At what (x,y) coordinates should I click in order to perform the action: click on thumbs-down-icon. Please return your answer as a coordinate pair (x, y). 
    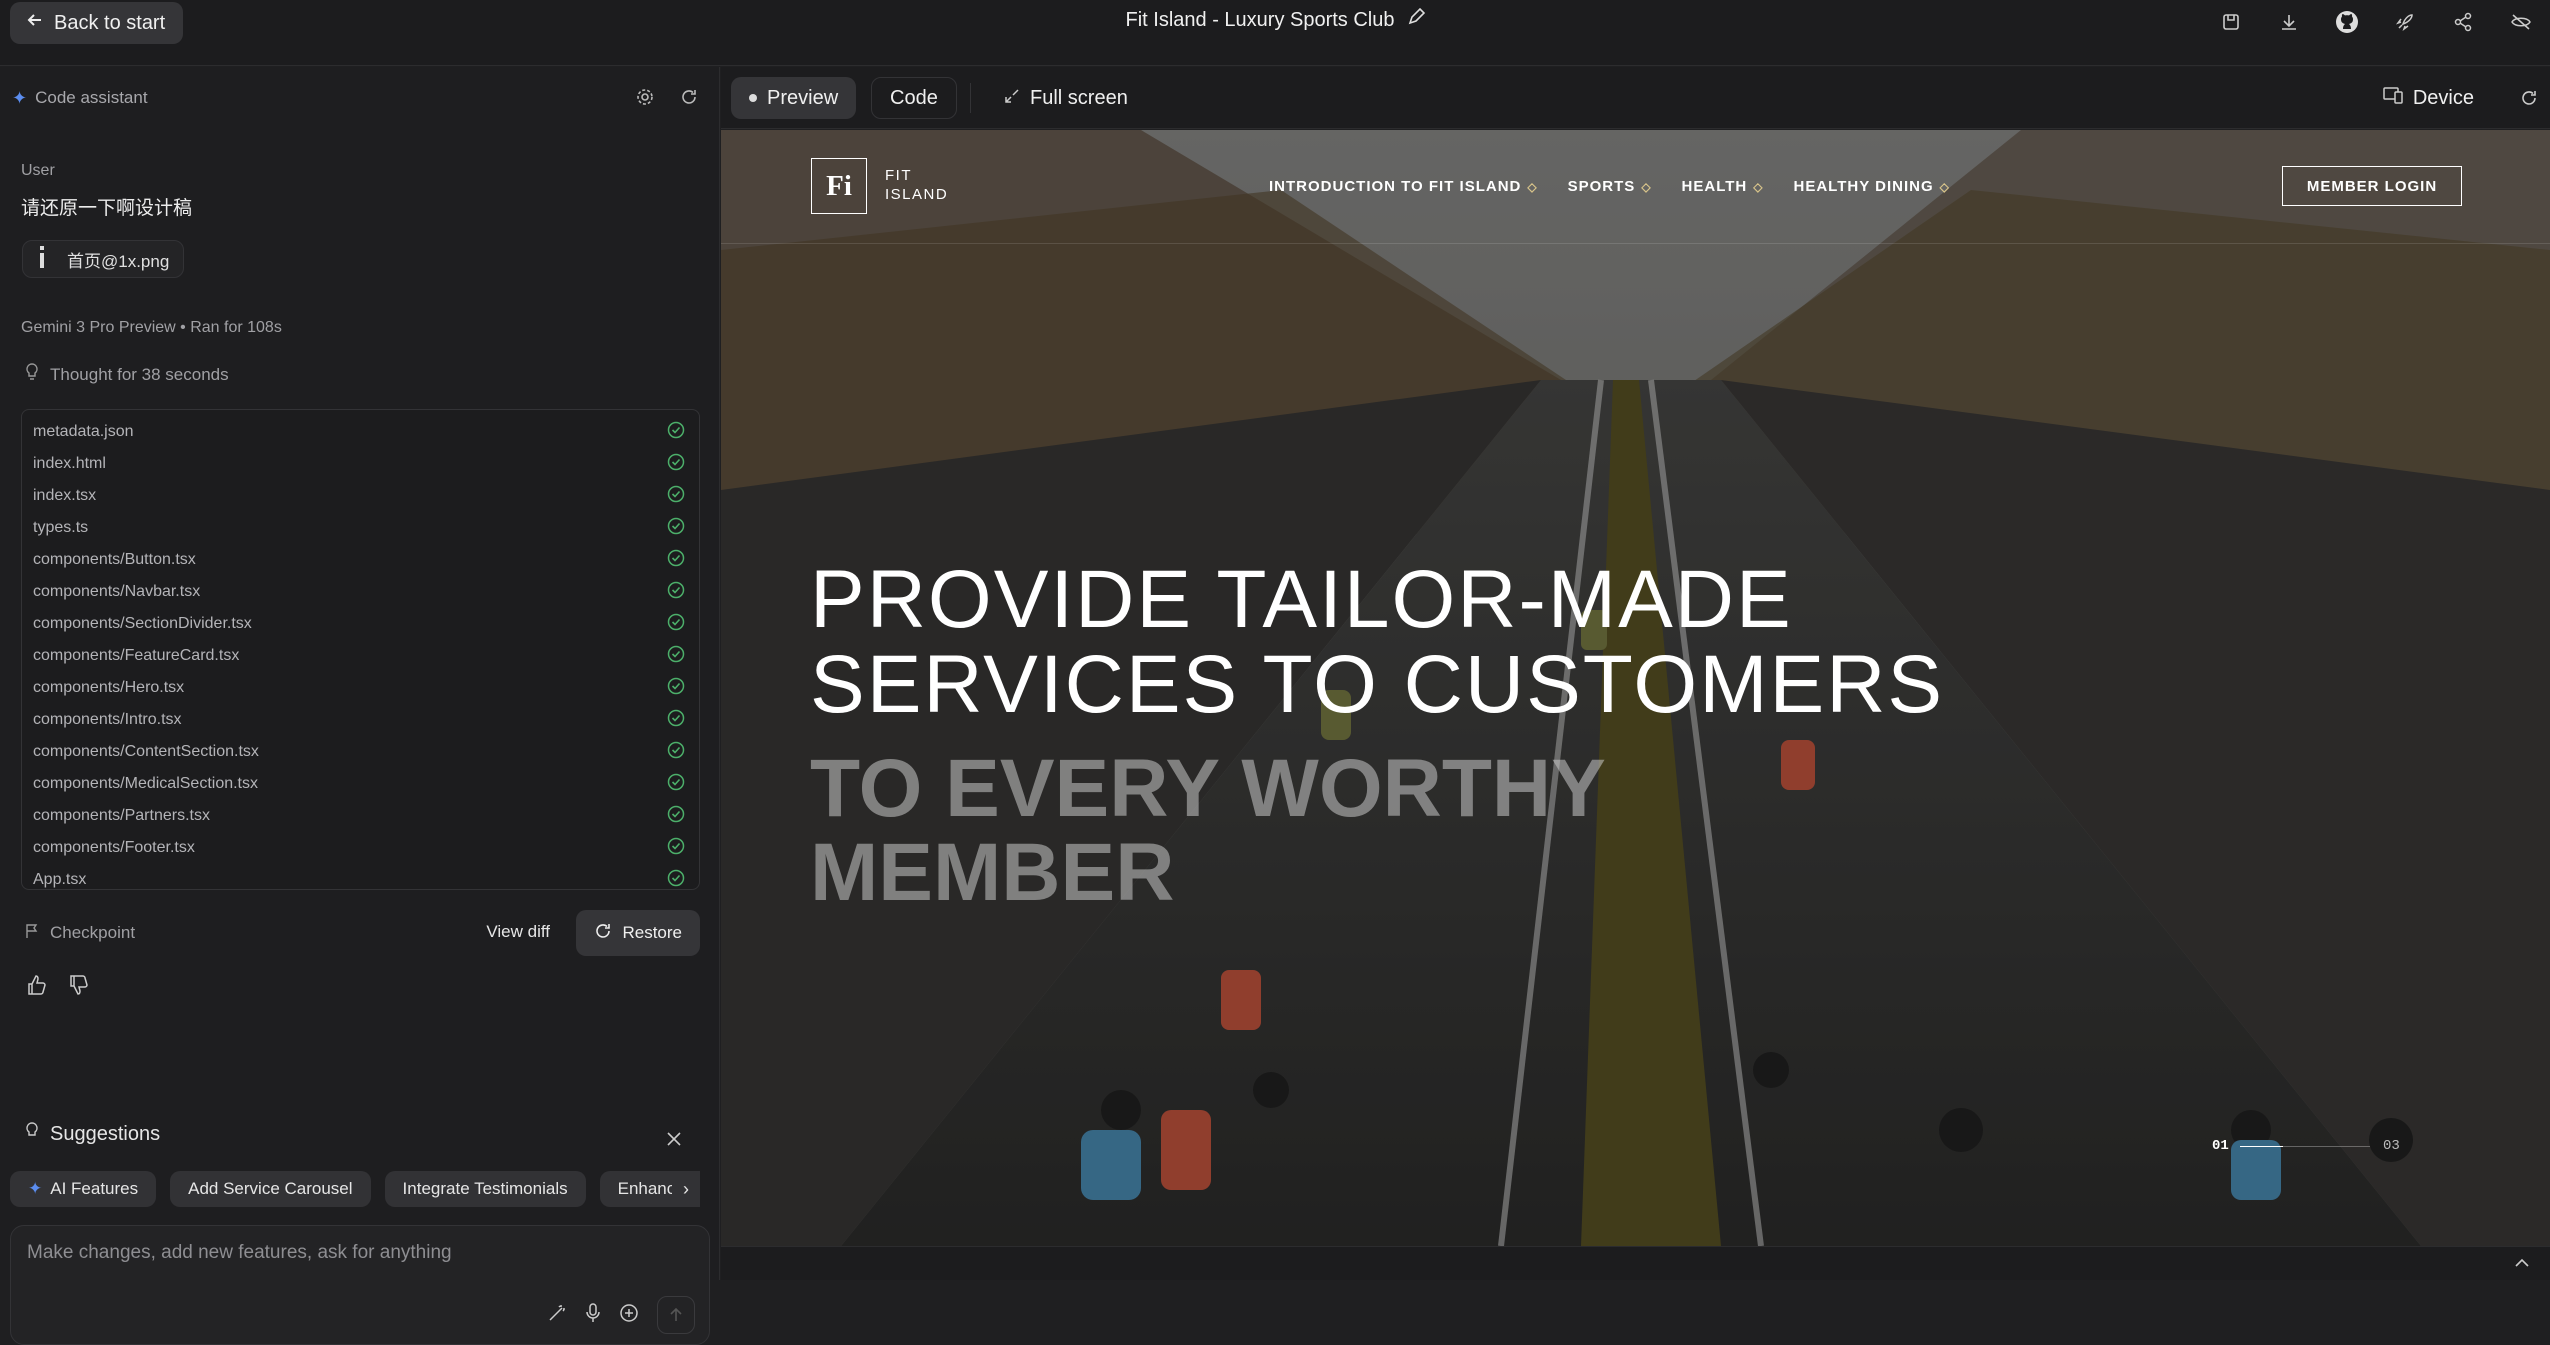
    Looking at the image, I should click on (79, 987).